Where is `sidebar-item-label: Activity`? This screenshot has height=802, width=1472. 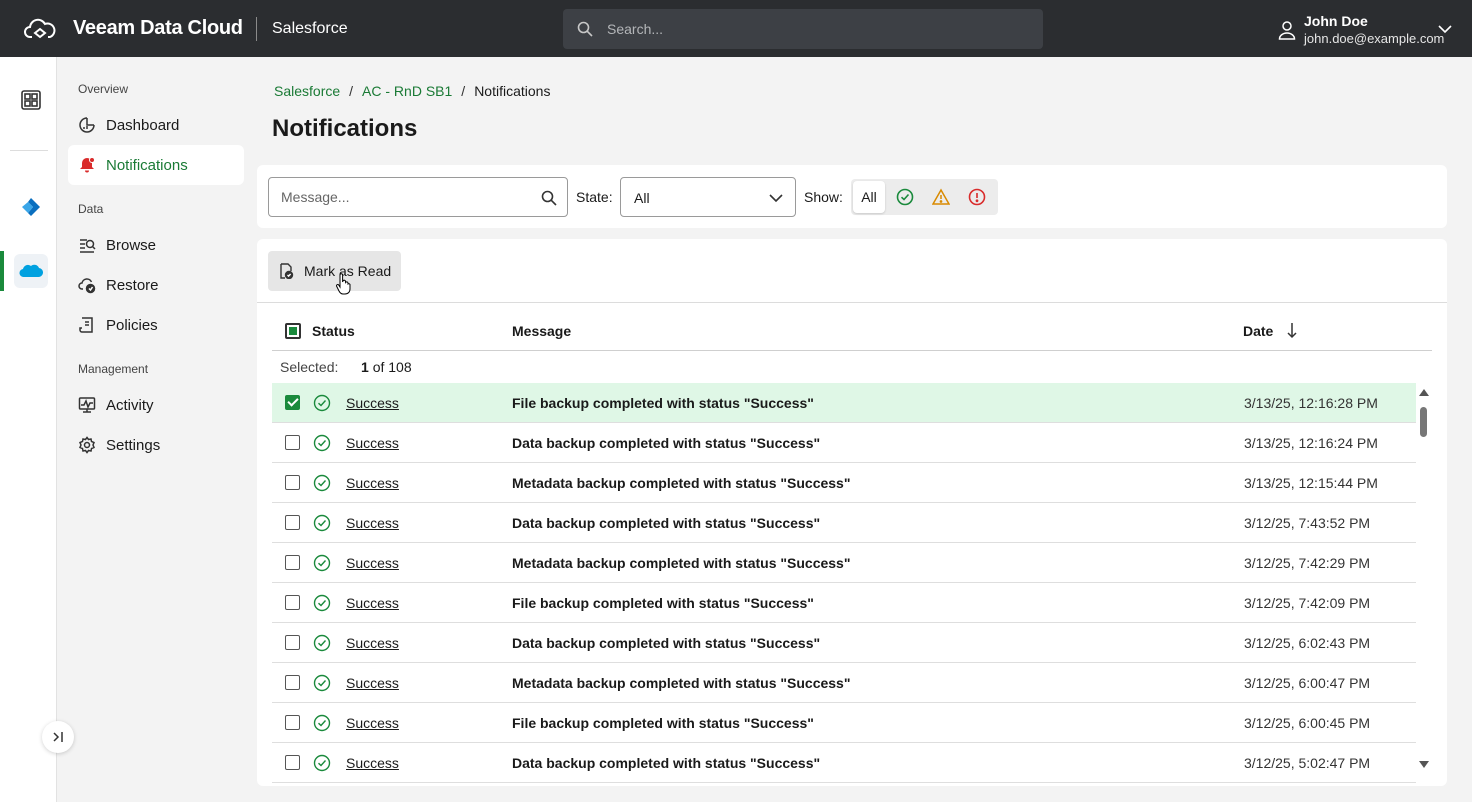 sidebar-item-label: Activity is located at coordinates (130, 405).